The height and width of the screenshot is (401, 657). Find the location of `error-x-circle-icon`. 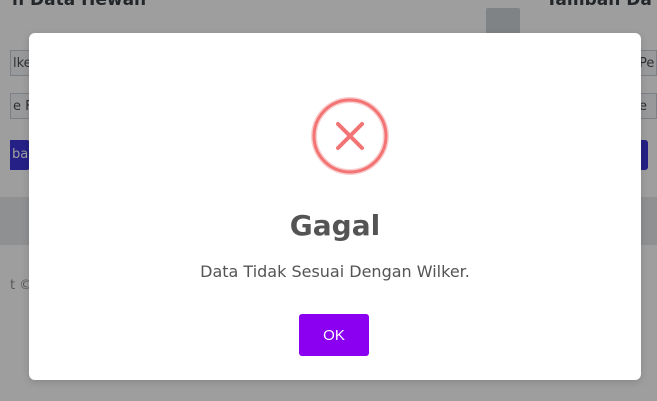

error-x-circle-icon is located at coordinates (350, 136).